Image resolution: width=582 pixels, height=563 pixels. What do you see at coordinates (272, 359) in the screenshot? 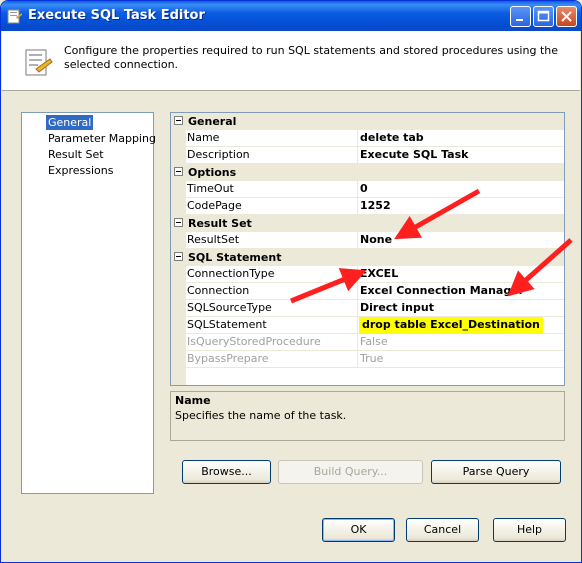
I see `property-key: BypassPrepare` at bounding box center [272, 359].